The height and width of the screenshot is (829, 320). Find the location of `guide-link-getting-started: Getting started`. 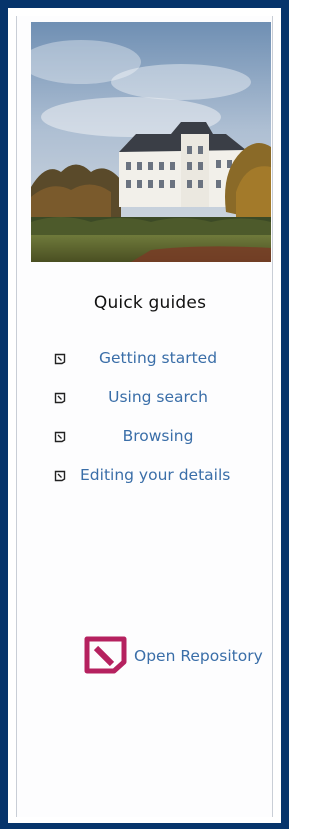

guide-link-getting-started: Getting started is located at coordinates (169, 360).